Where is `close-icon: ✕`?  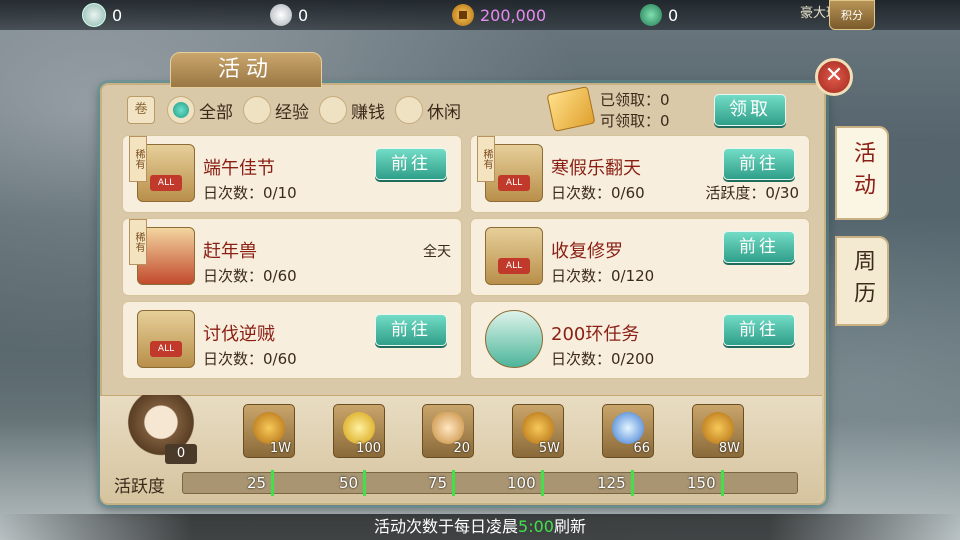 close-icon: ✕ is located at coordinates (834, 75).